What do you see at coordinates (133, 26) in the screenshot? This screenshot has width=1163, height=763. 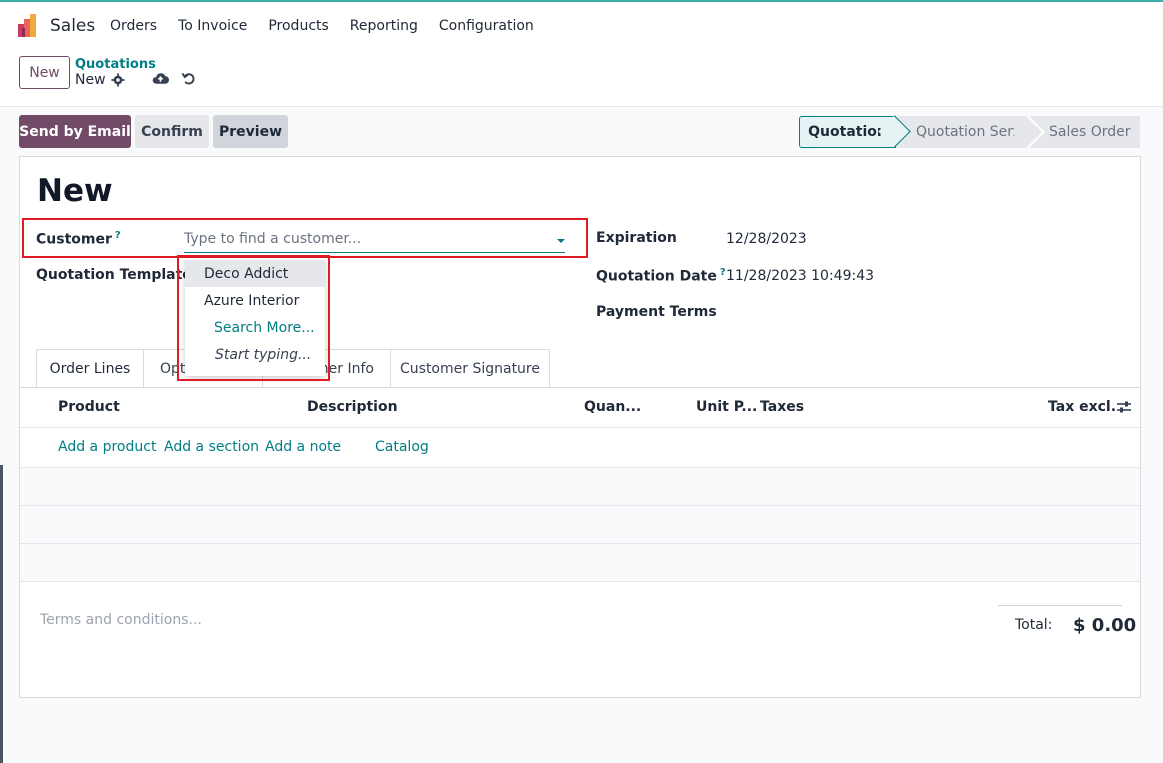 I see `menu-orders: Orders` at bounding box center [133, 26].